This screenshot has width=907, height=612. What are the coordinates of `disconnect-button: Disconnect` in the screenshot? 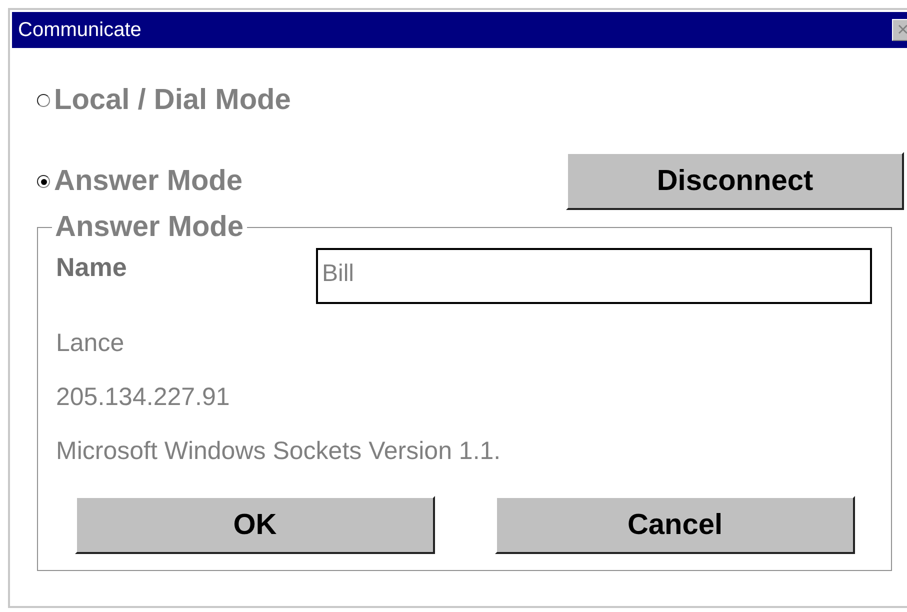 It's located at (735, 181).